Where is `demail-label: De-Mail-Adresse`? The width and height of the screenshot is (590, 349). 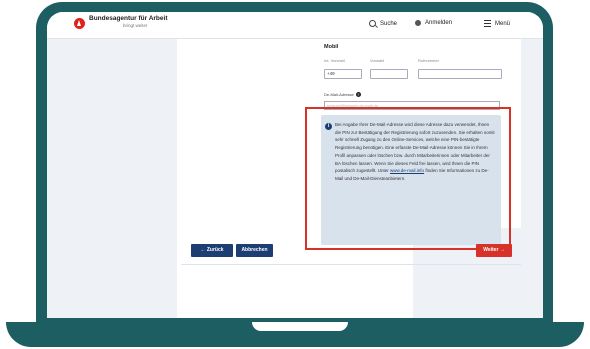 demail-label: De-Mail-Adresse is located at coordinates (339, 94).